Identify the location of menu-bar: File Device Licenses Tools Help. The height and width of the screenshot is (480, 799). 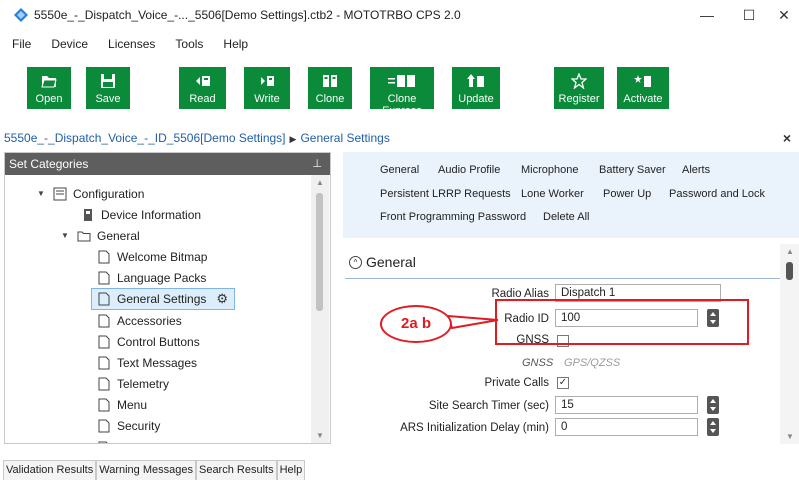
(128, 44).